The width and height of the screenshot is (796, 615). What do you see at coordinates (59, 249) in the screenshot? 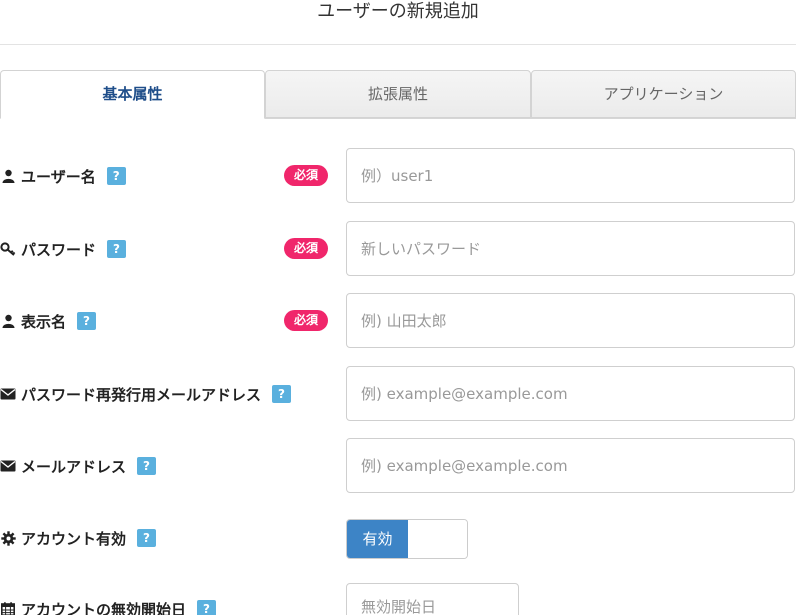
I see `password-label-text: パスワード` at bounding box center [59, 249].